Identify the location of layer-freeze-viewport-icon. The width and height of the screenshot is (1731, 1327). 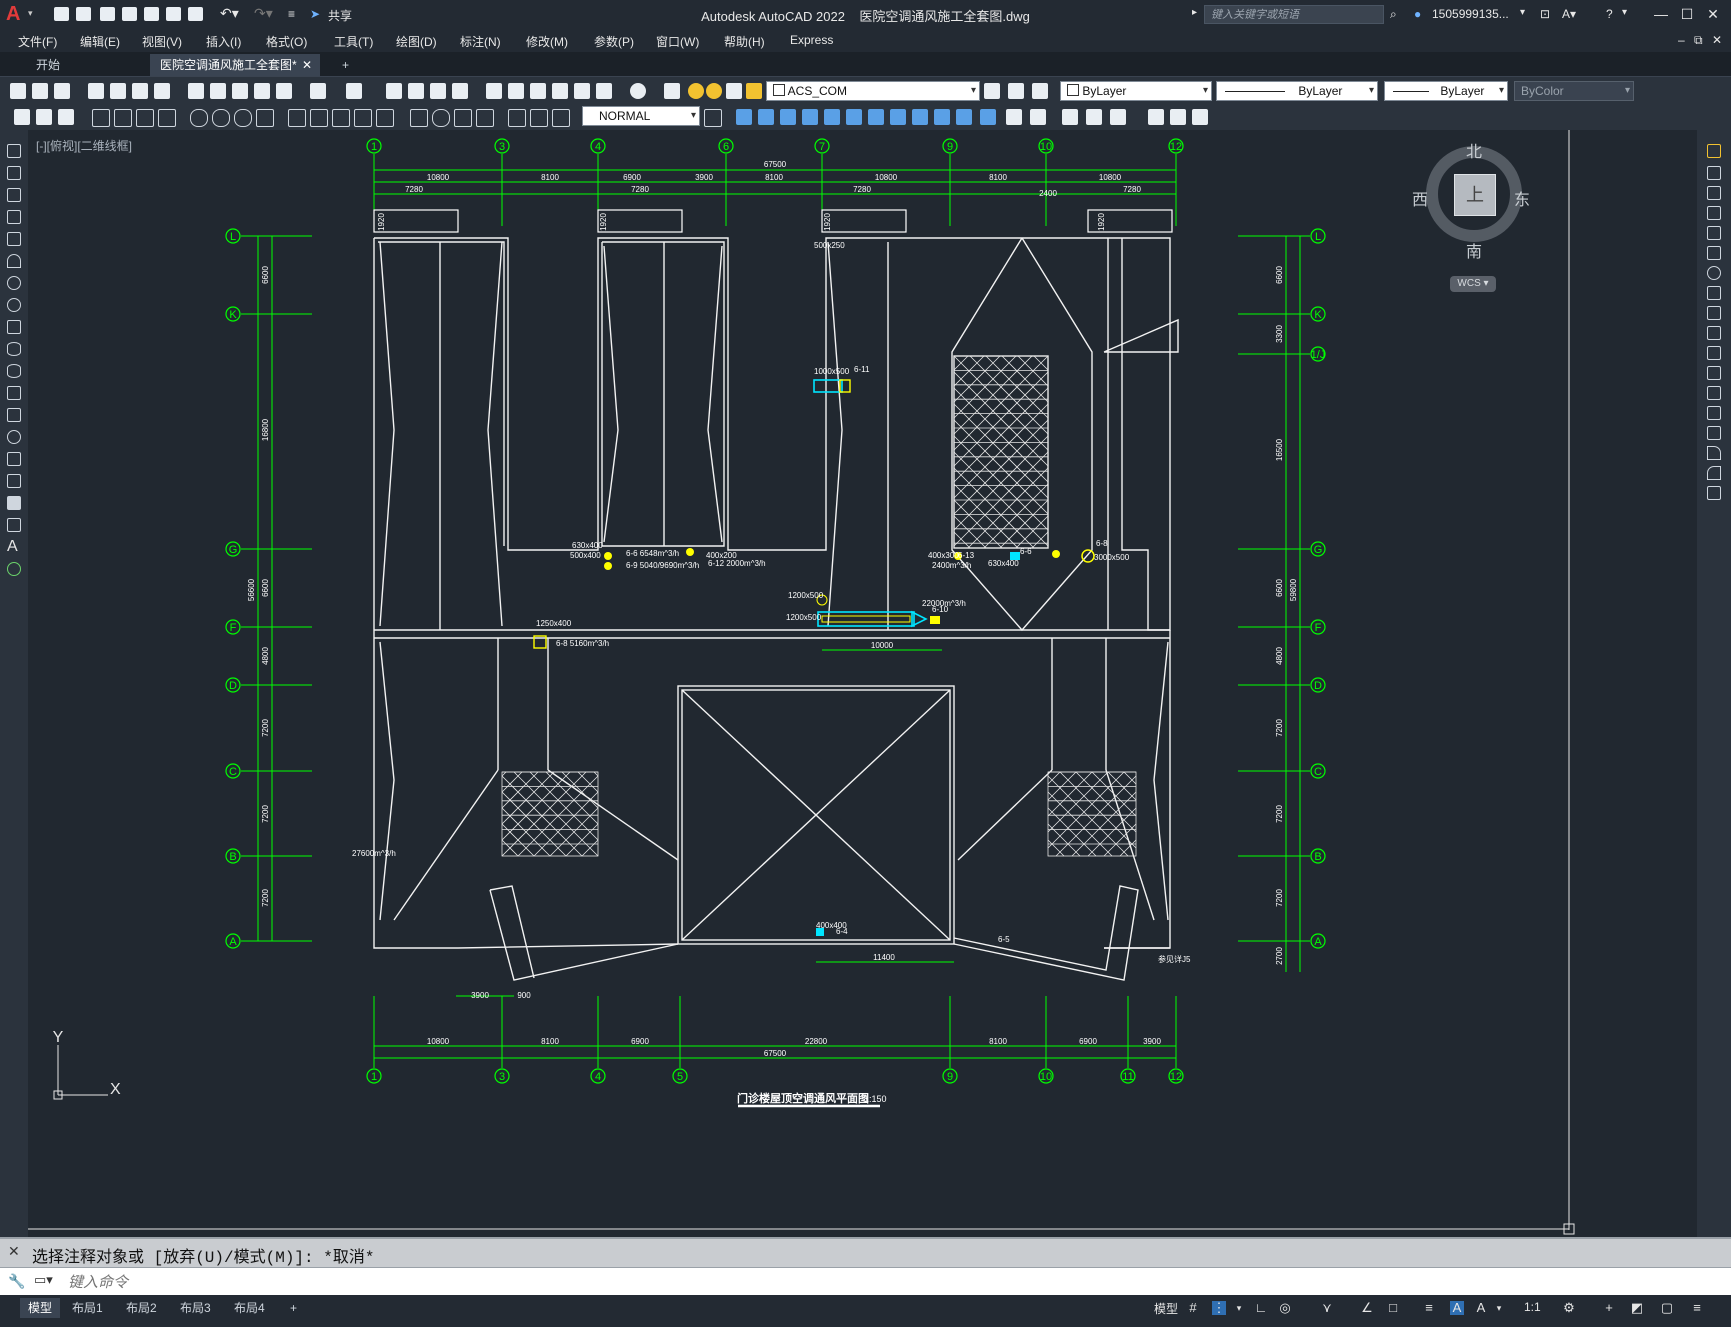
(734, 91).